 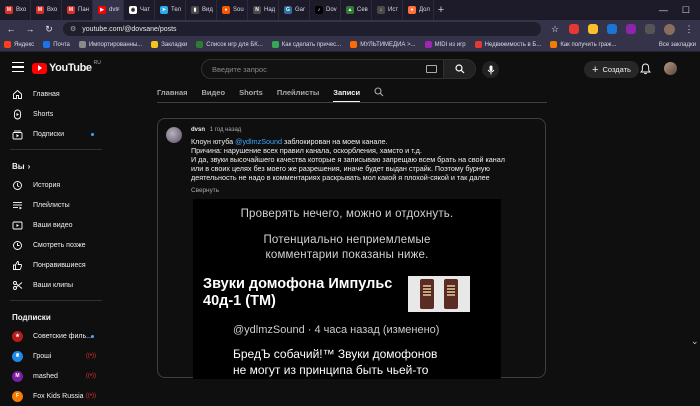 What do you see at coordinates (52, 10) in the screenshot?
I see `tab-label: Вхо` at bounding box center [52, 10].